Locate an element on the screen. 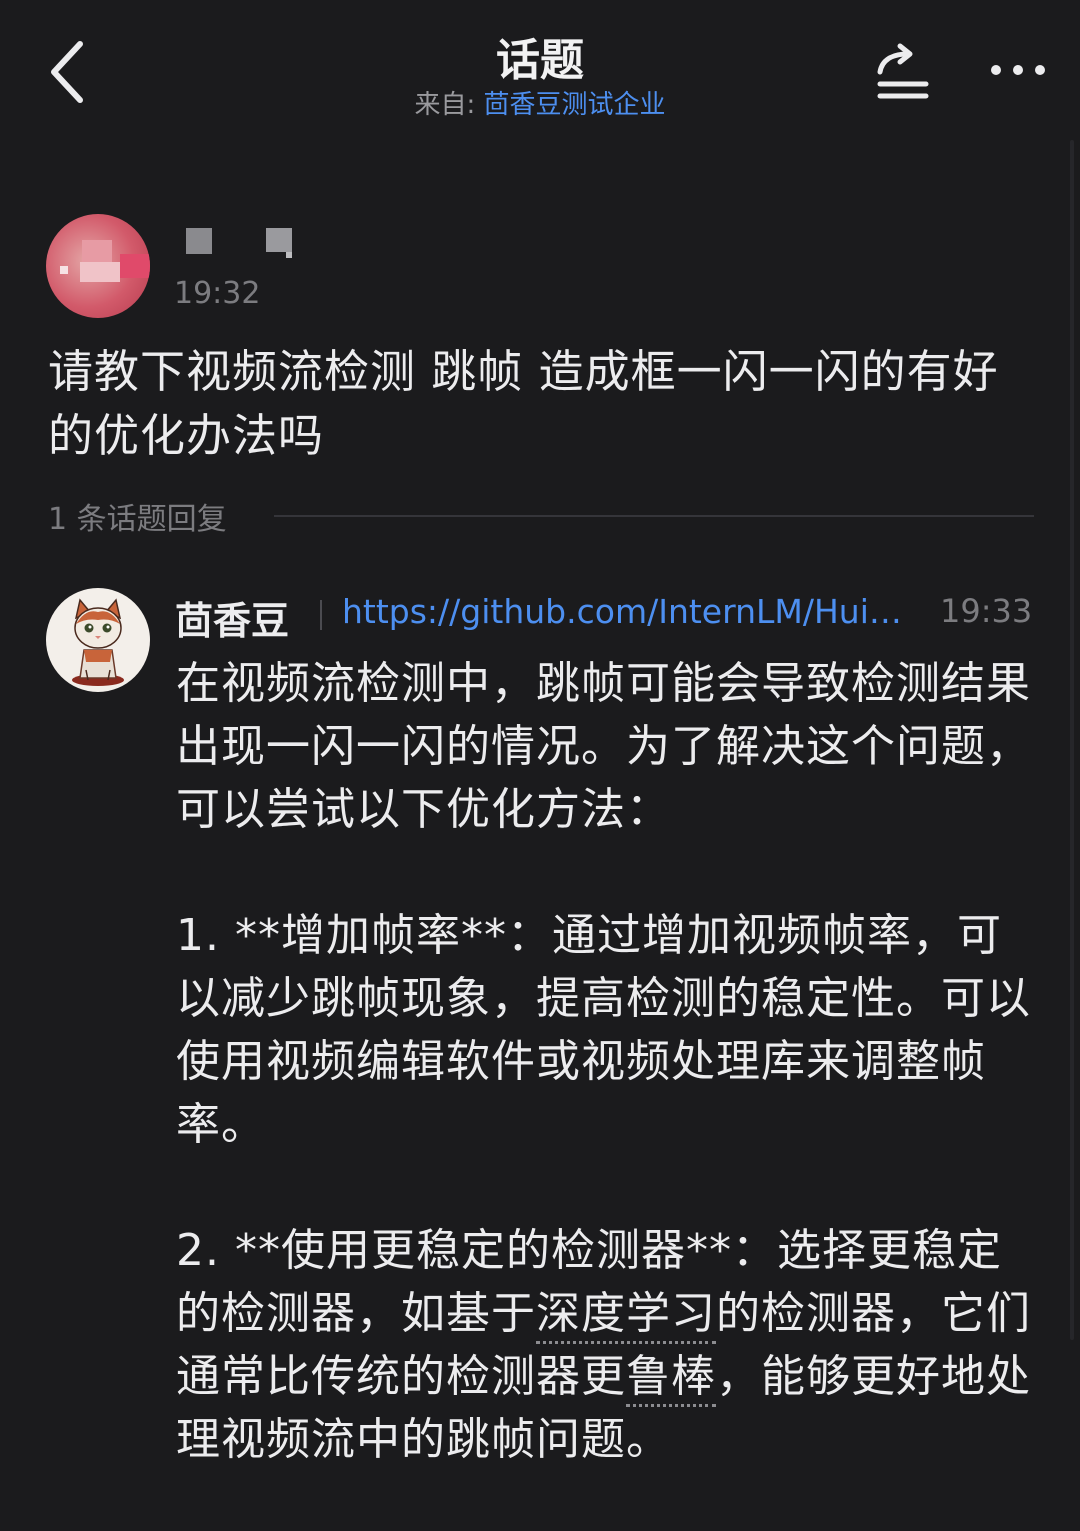  more-button is located at coordinates (1019, 70).